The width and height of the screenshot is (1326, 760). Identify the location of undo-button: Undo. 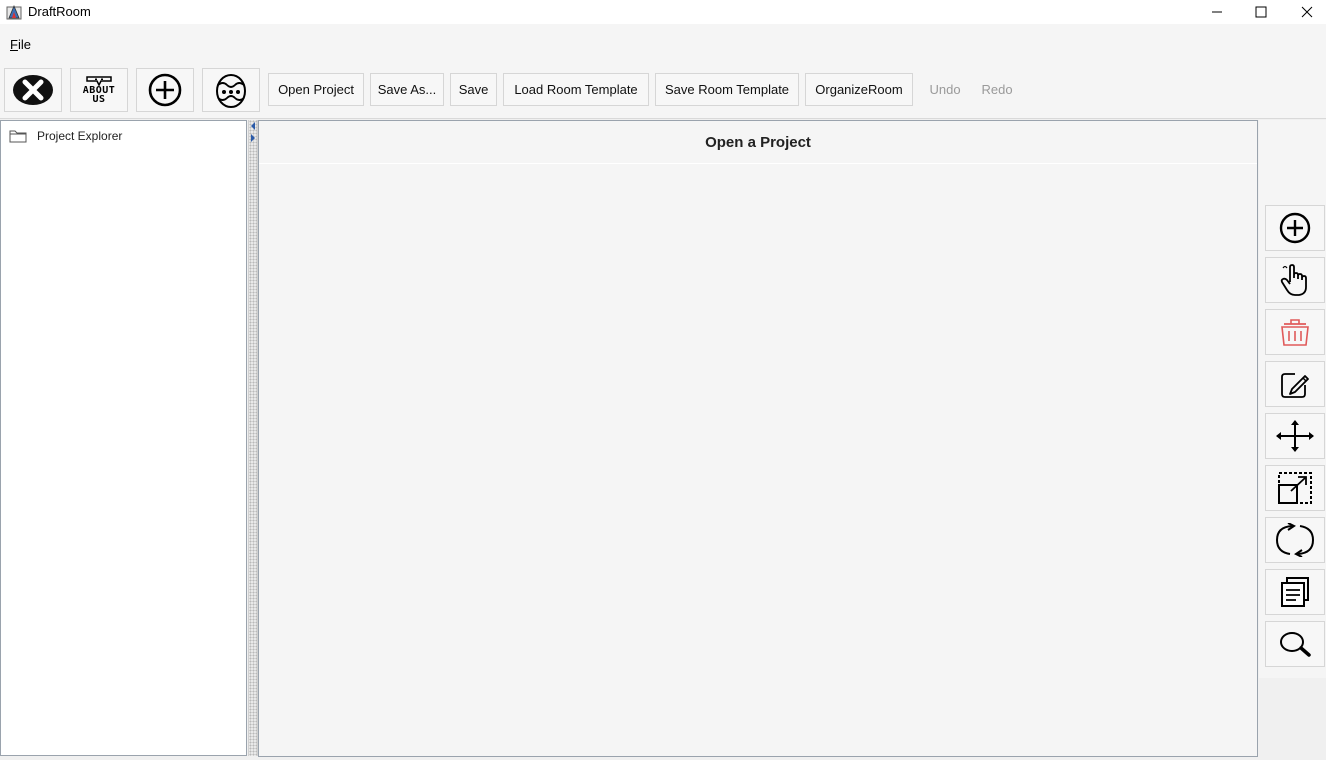
(945, 89).